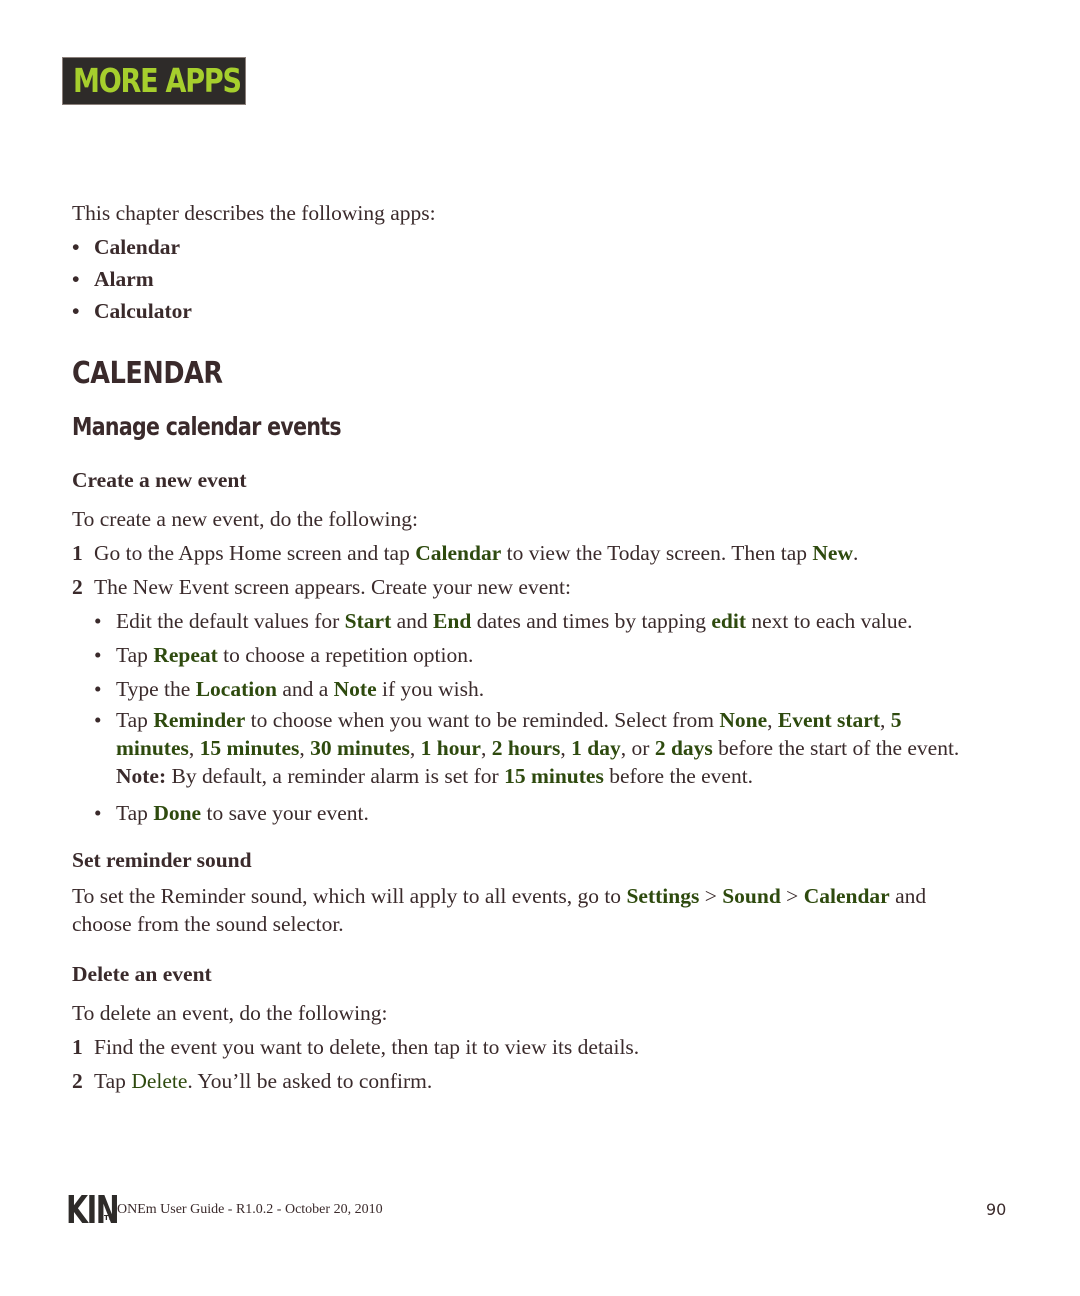 The height and width of the screenshot is (1296, 1080). I want to click on chapter-title: MORE APPS, so click(157, 80).